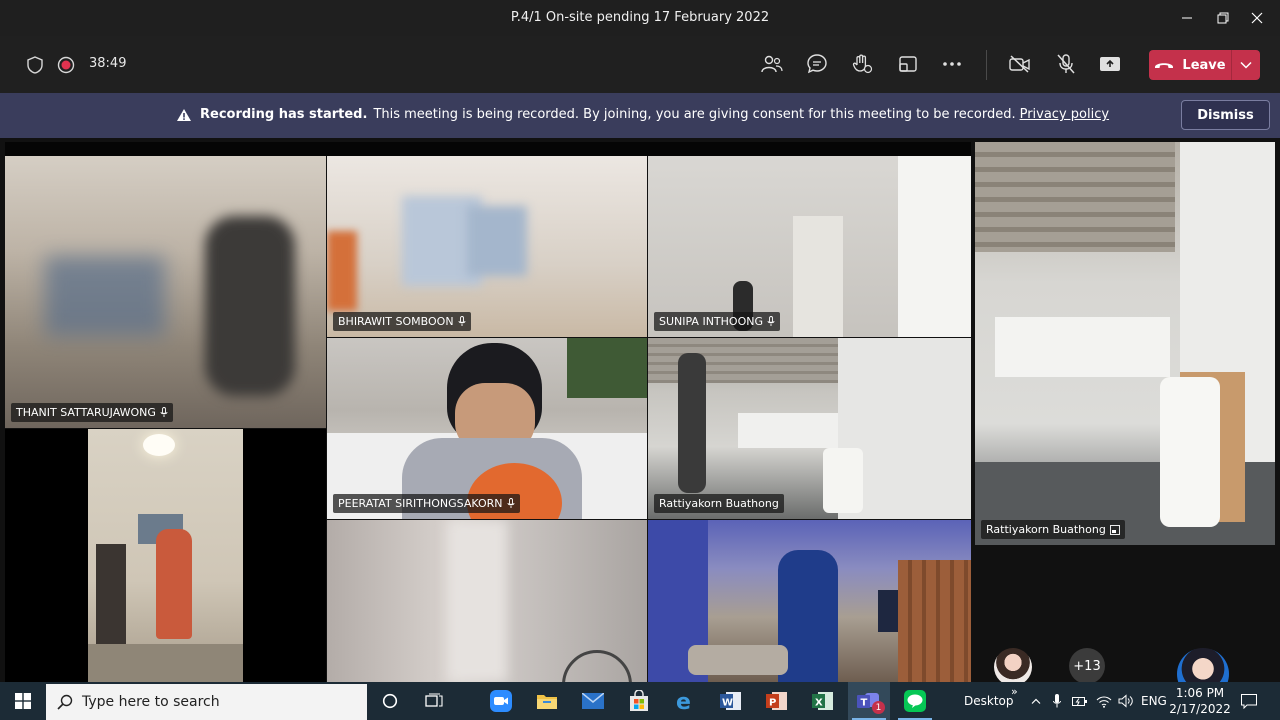 The width and height of the screenshot is (1280, 720). What do you see at coordinates (908, 64) in the screenshot?
I see `rooms-button` at bounding box center [908, 64].